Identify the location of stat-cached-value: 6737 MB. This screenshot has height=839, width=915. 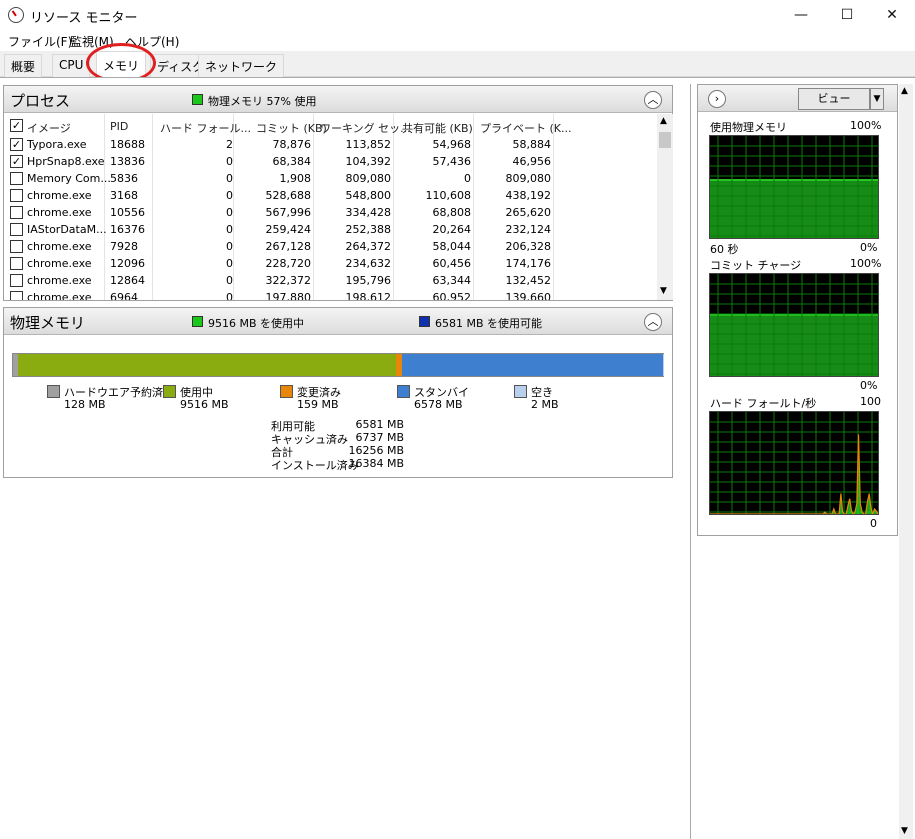
(379, 437).